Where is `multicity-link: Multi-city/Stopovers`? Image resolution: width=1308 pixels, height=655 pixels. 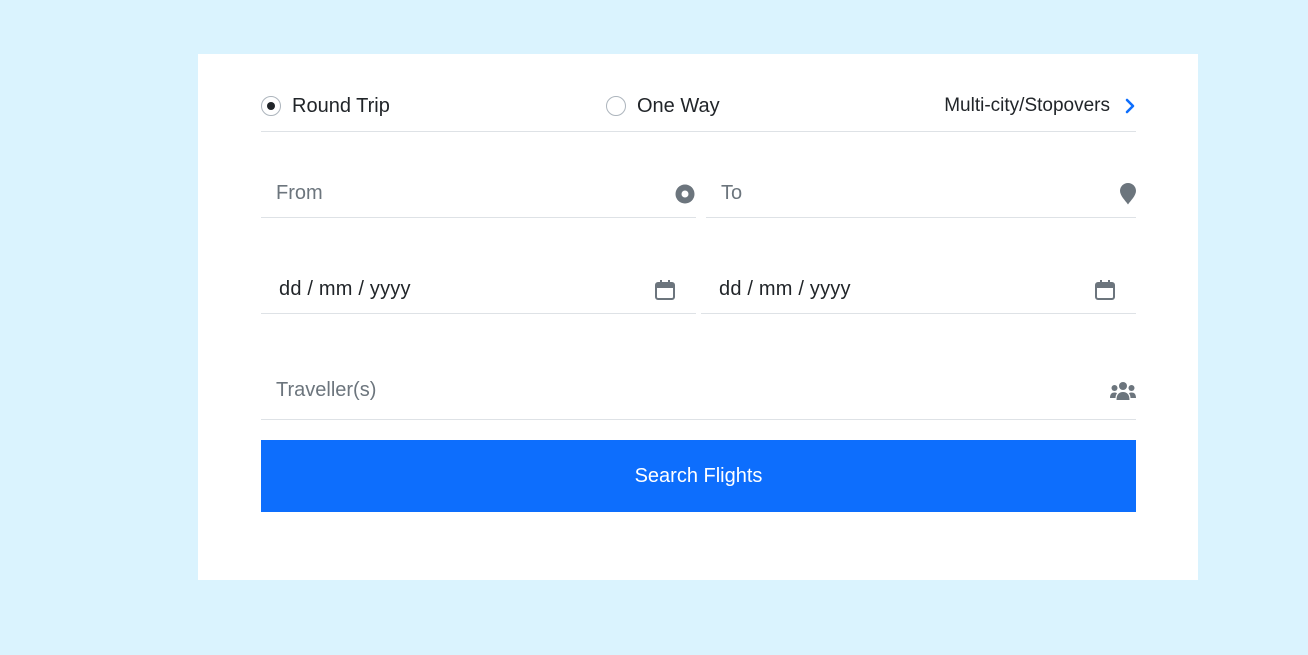 multicity-link: Multi-city/Stopovers is located at coordinates (1040, 106).